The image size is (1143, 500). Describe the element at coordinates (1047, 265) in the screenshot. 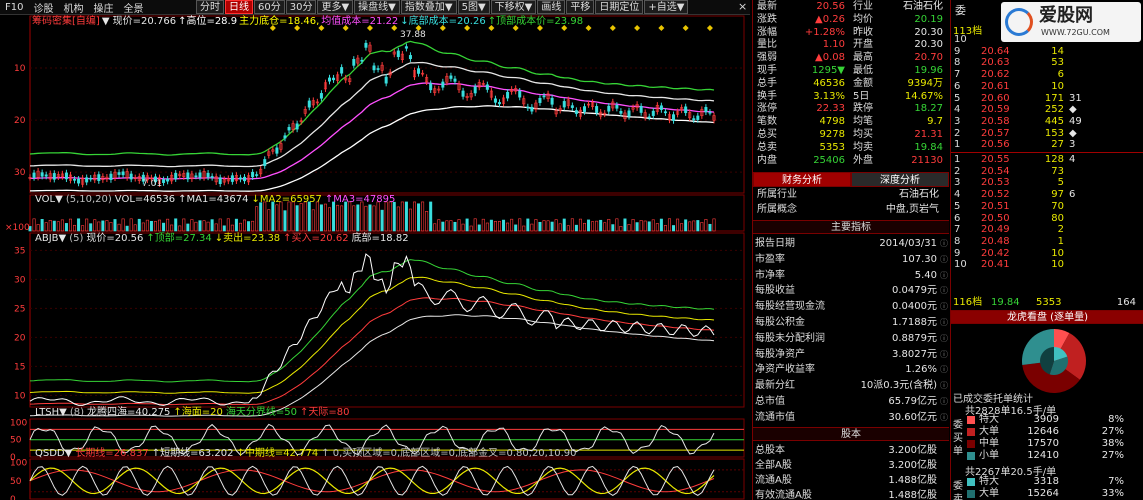

I see `buy-level-row: 10 20.41 10` at that location.